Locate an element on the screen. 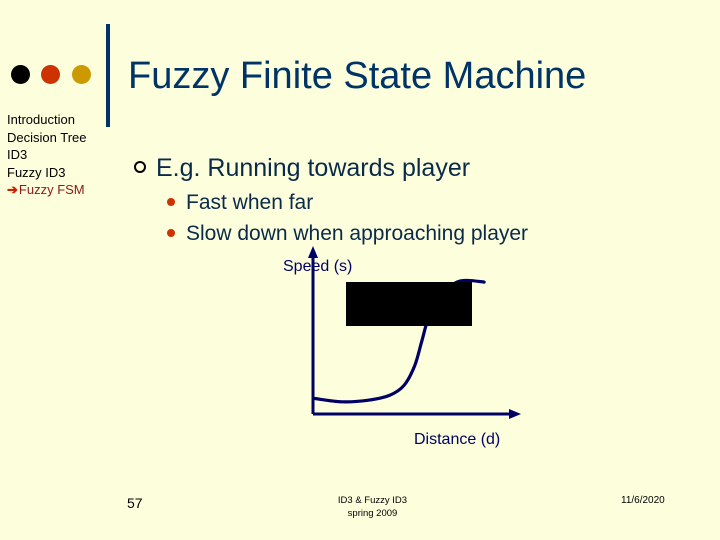  y-axis-arrowhead is located at coordinates (313, 252).